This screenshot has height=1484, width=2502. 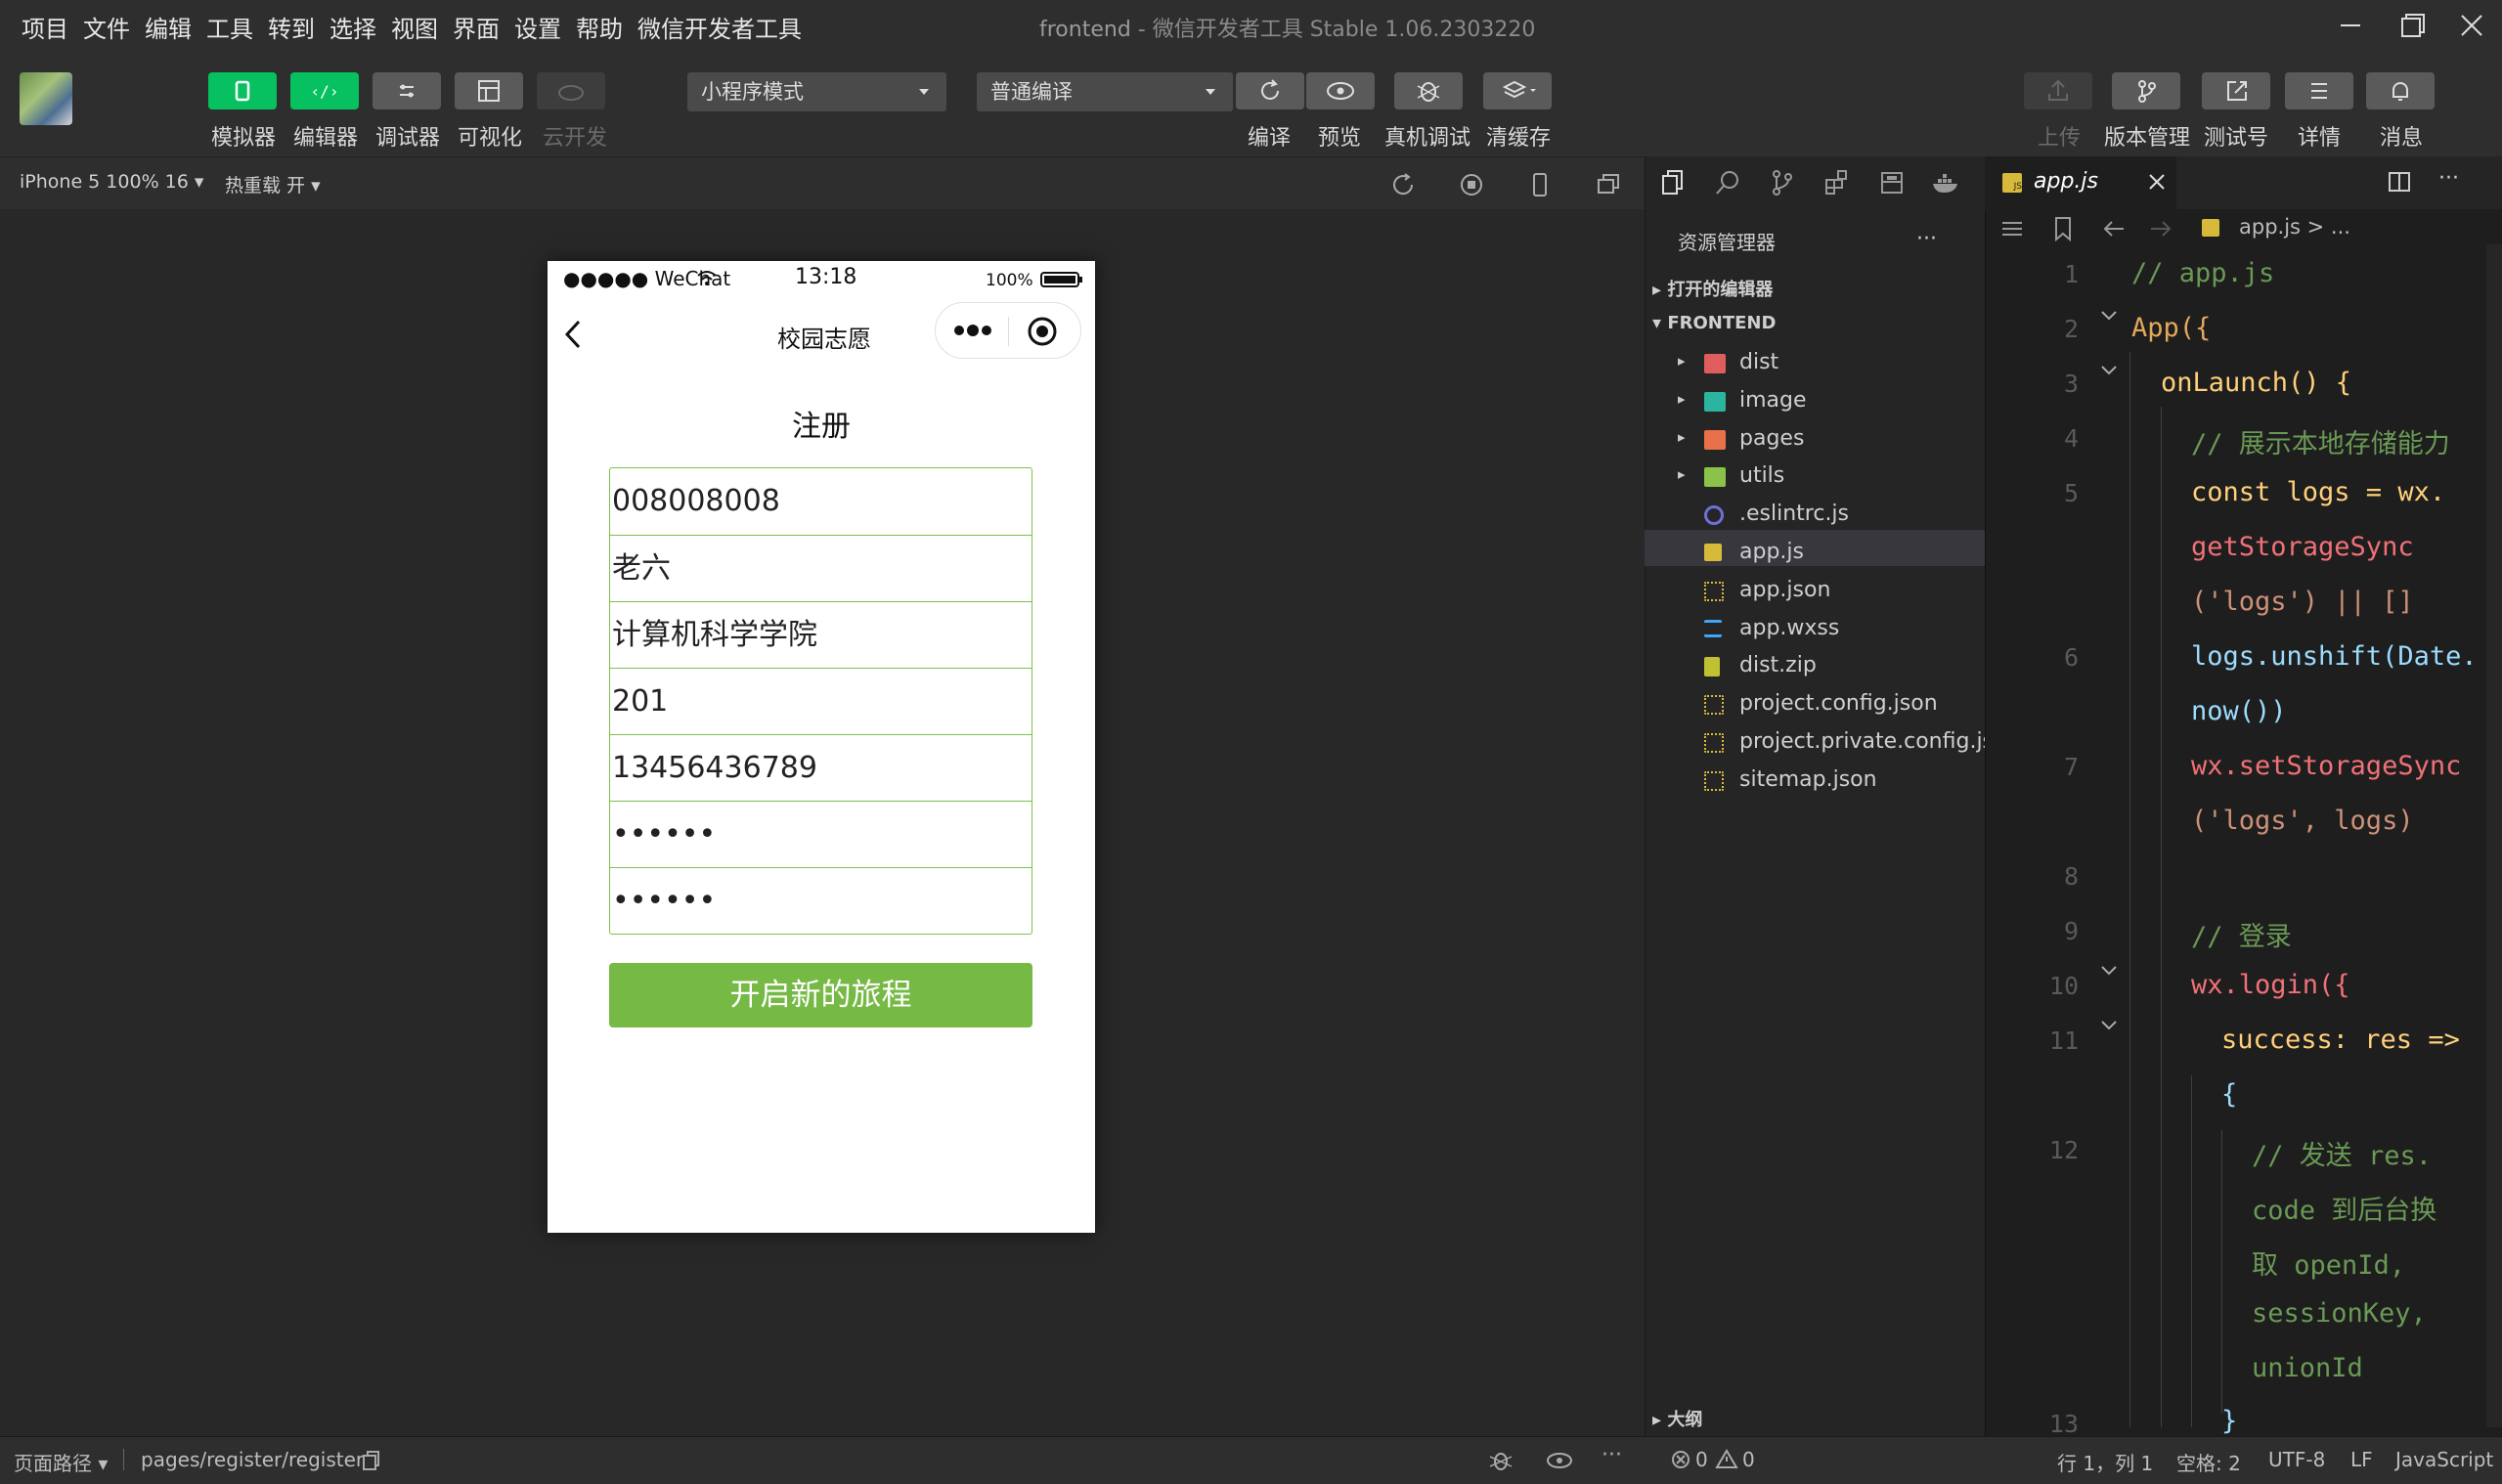 I want to click on maximize-icon, so click(x=2412, y=25).